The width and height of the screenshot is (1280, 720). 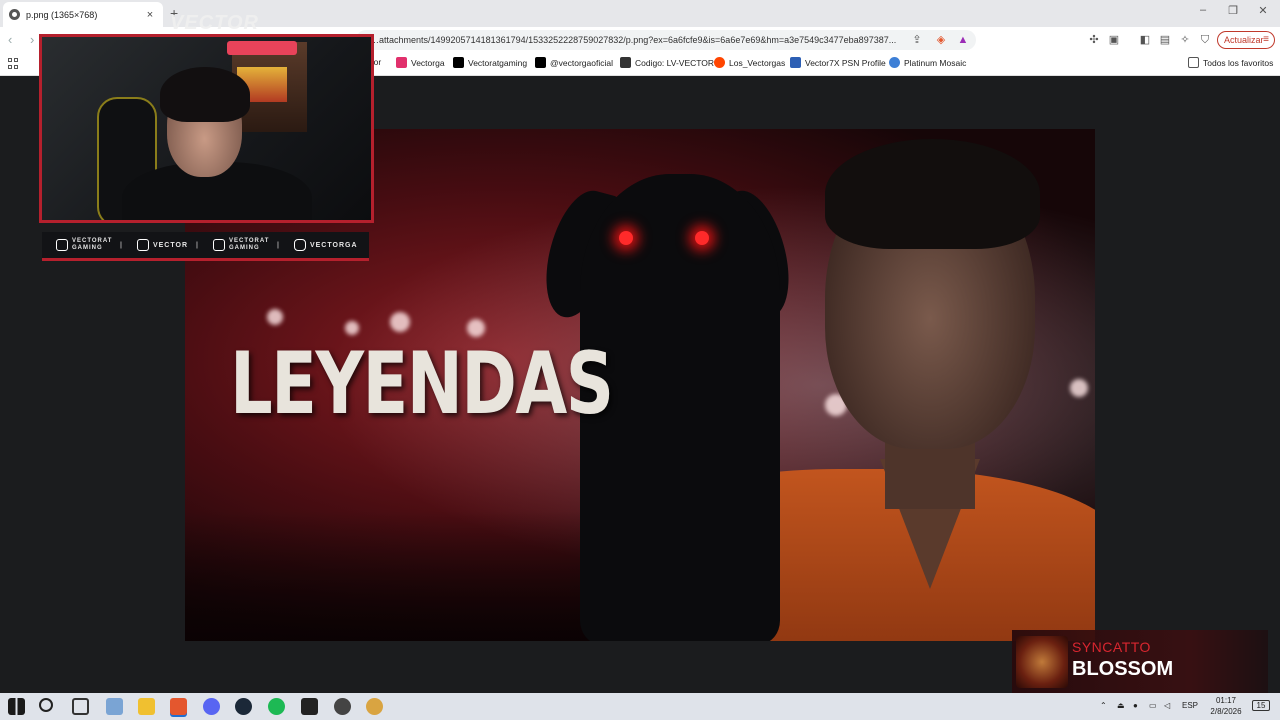 I want to click on now-playing-widget: SYNCATTO BLOSSOM, so click(x=1140, y=661).